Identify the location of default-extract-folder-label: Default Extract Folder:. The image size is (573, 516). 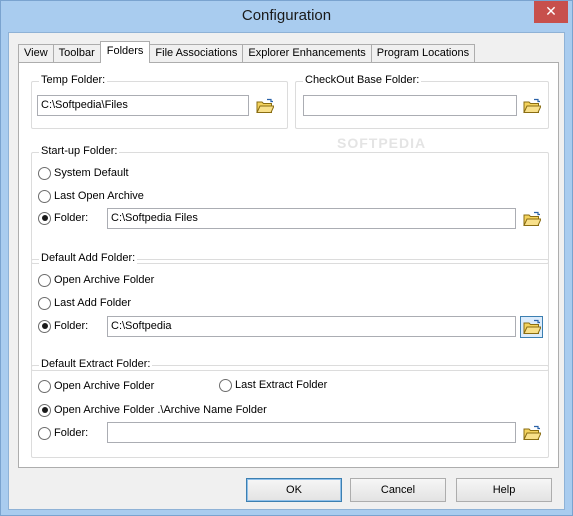
(96, 364).